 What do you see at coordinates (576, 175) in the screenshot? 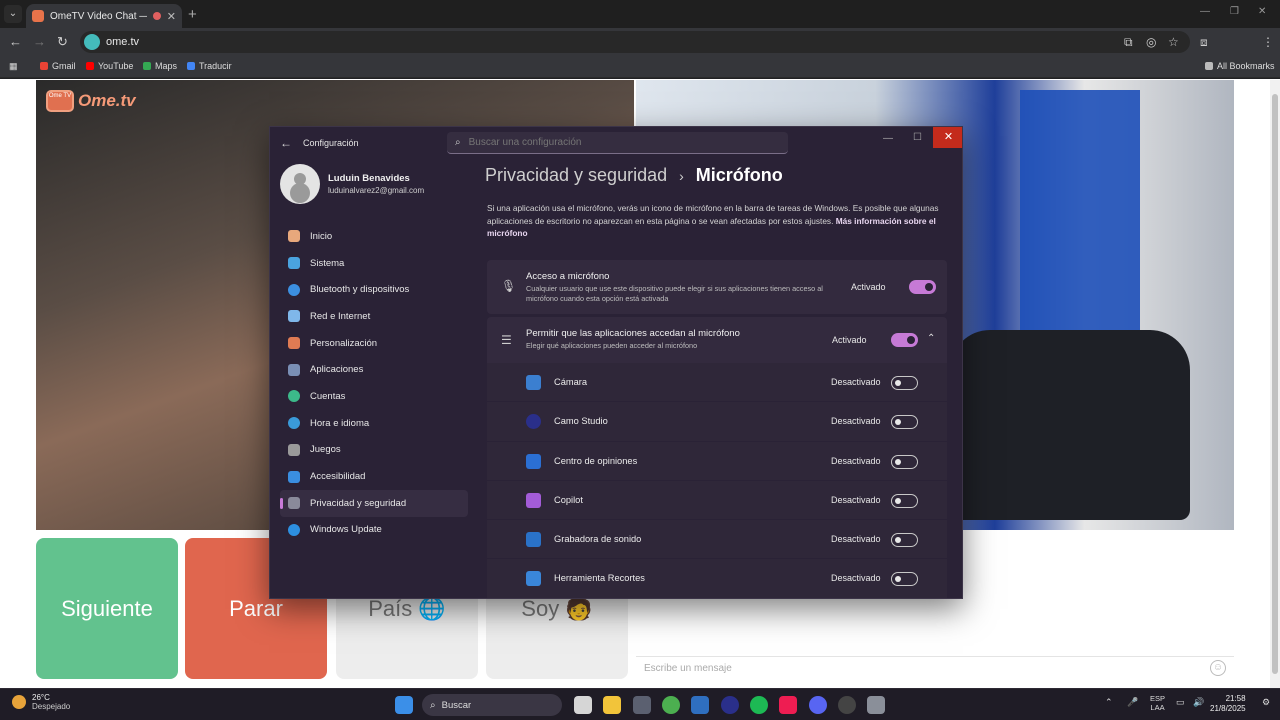
I see `breadcrumb-parent: Privacidad y seguridad` at bounding box center [576, 175].